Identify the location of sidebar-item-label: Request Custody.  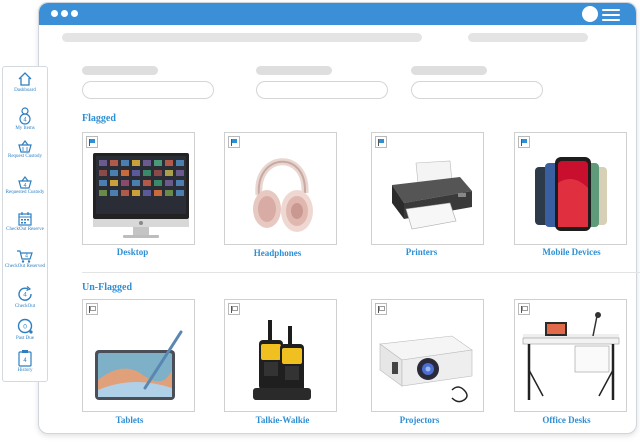
(25, 156).